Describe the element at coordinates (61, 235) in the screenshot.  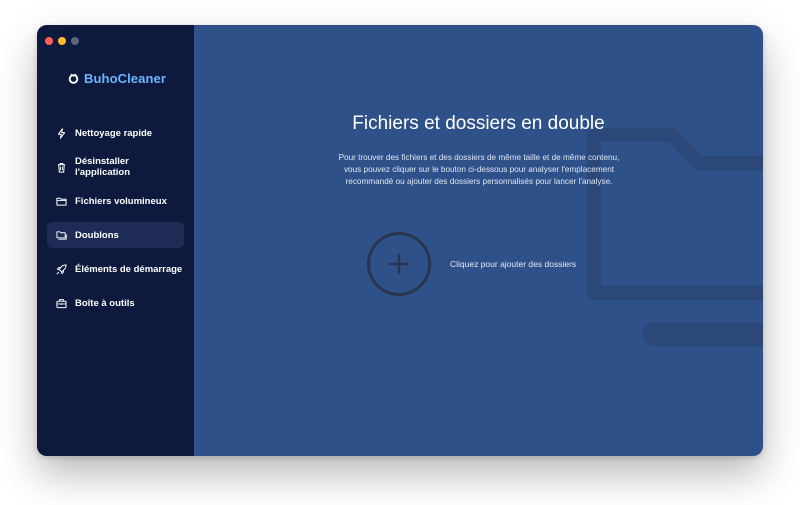
I see `duplicate-folder-icon` at that location.